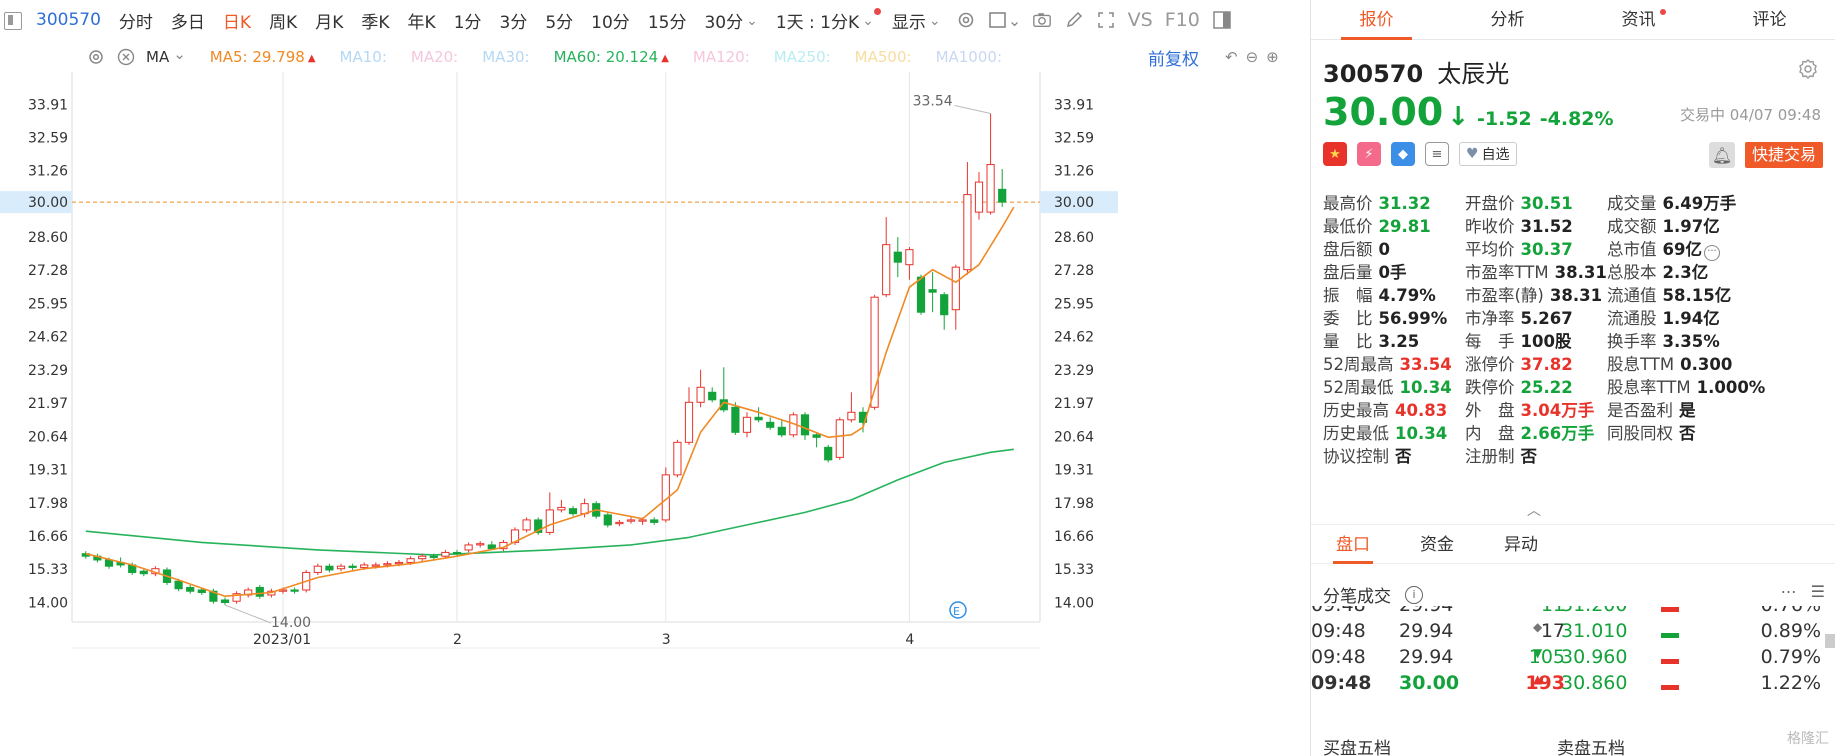 This screenshot has width=1835, height=756. Describe the element at coordinates (422, 20) in the screenshot. I see `period-tab-yearly: 年K` at that location.